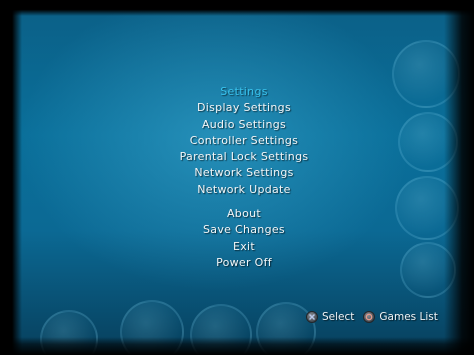  What do you see at coordinates (312, 317) in the screenshot?
I see `cross-button-icon` at bounding box center [312, 317].